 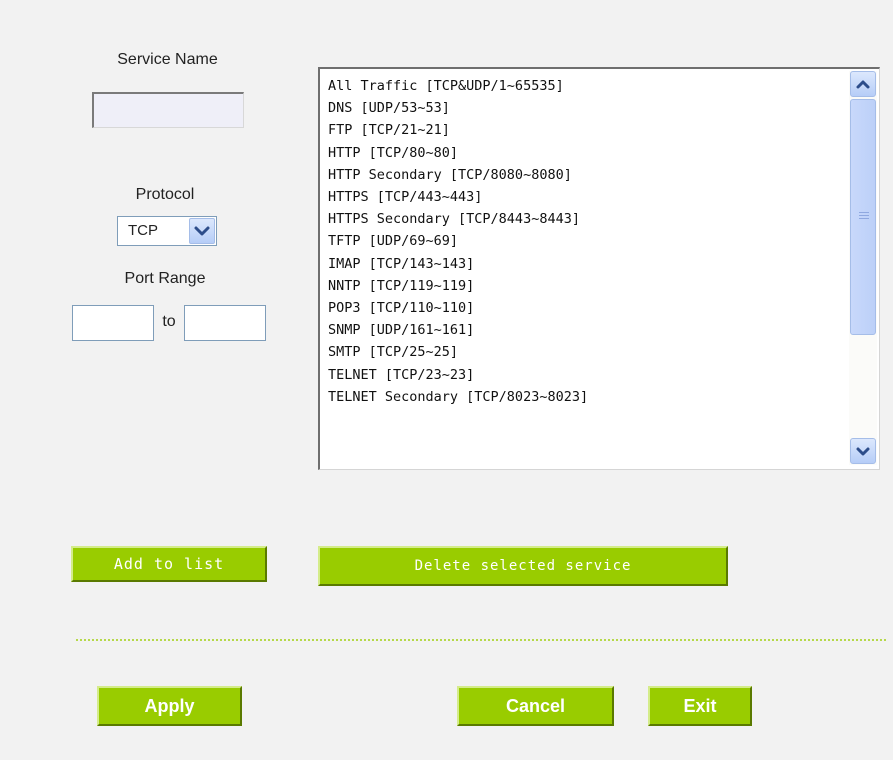 I want to click on port-from-input, so click(x=113, y=323).